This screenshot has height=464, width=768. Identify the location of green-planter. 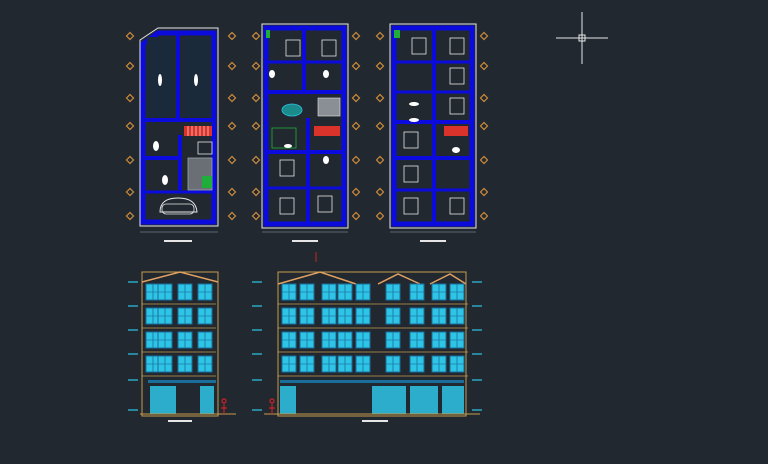
(207, 182).